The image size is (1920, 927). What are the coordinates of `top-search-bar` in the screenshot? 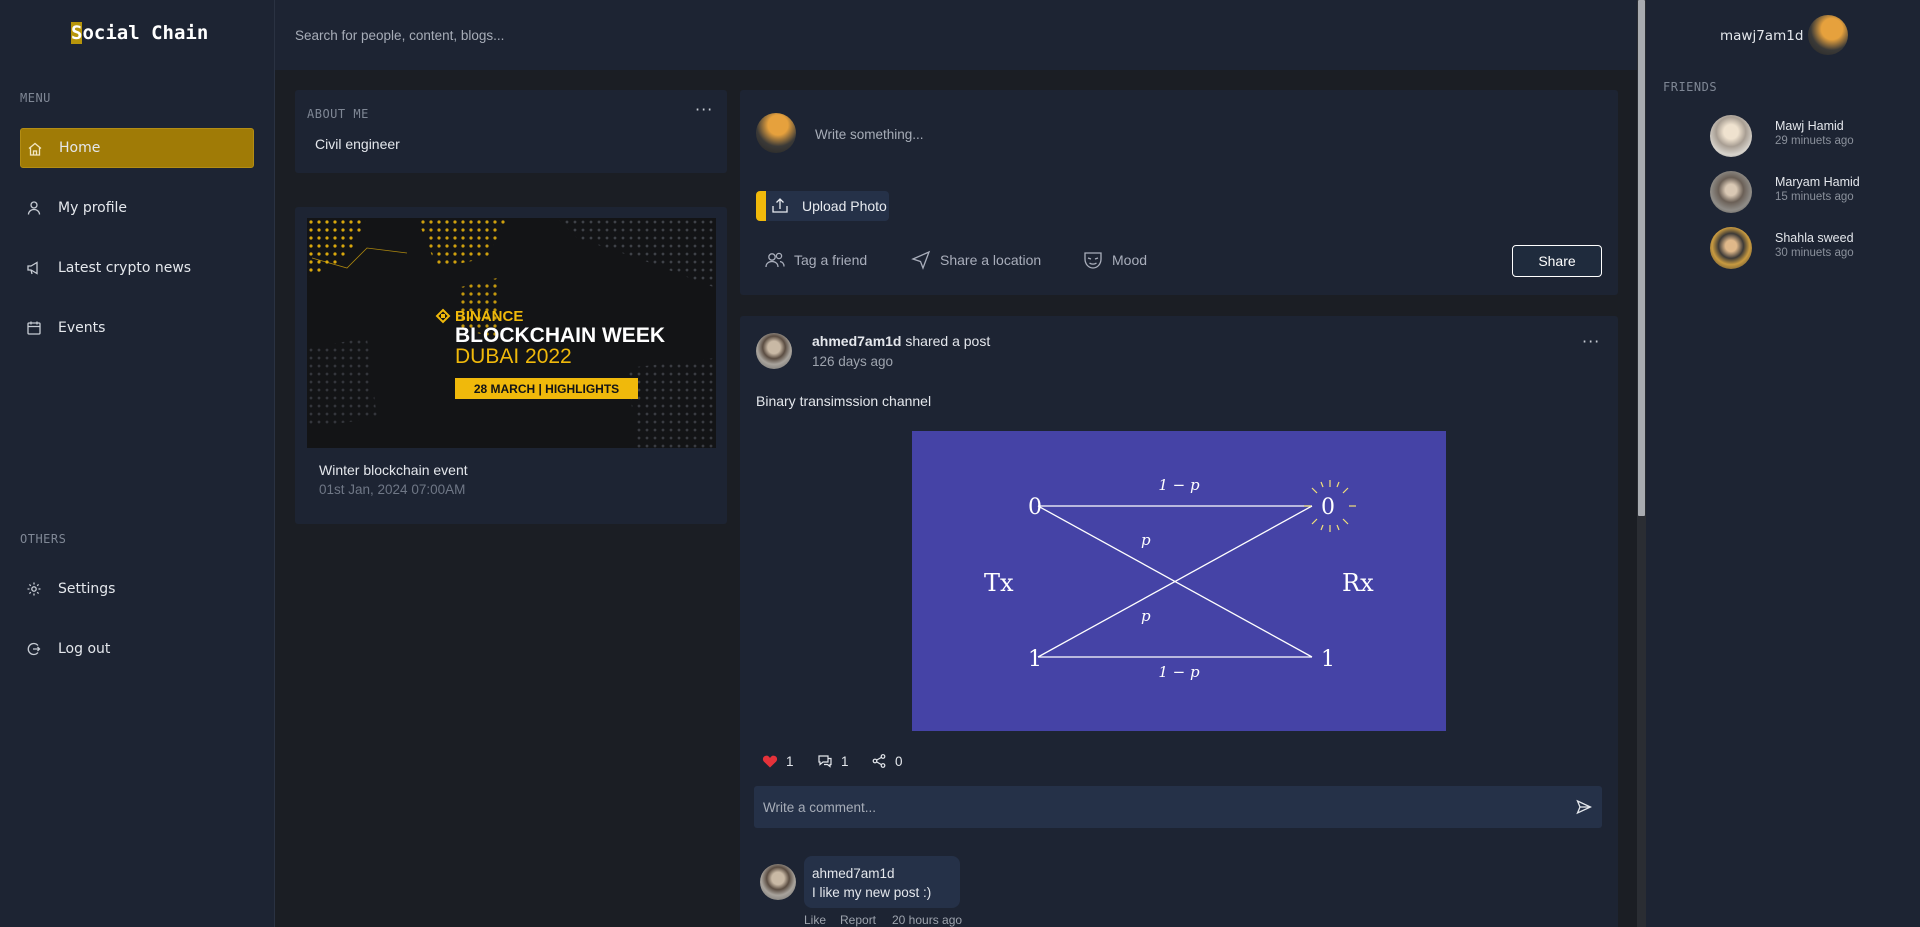 It's located at (956, 35).